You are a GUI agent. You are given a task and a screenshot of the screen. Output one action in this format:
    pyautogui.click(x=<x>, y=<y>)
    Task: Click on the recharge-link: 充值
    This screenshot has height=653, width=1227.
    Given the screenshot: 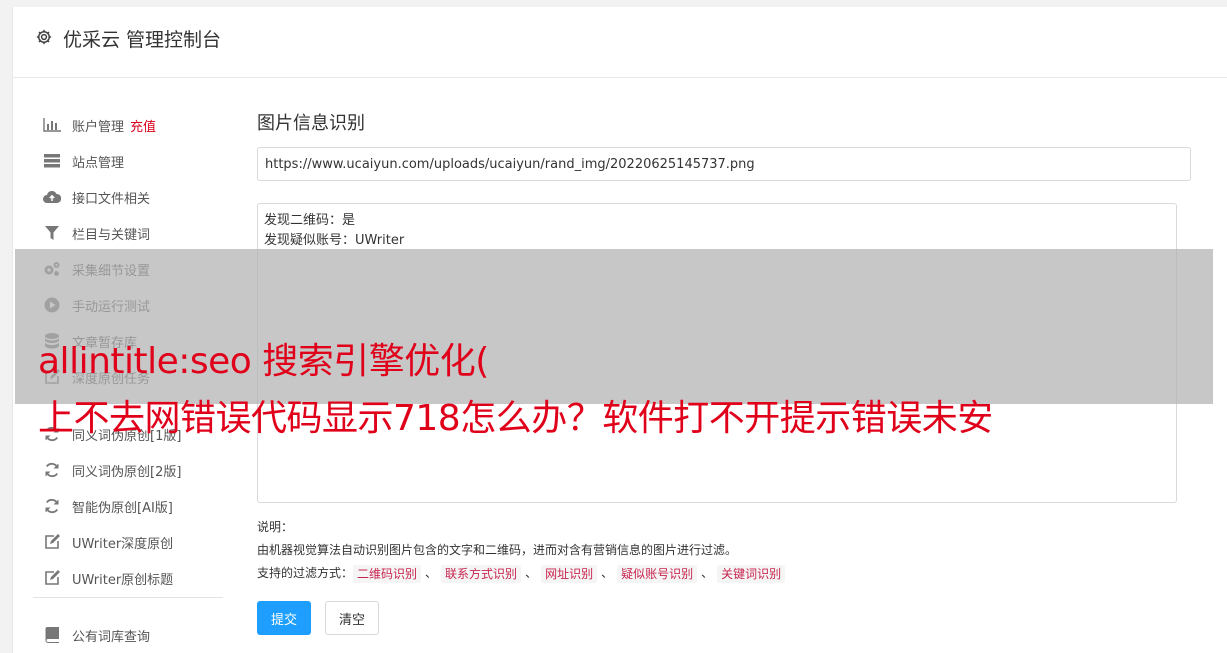 What is the action you would take?
    pyautogui.click(x=143, y=125)
    